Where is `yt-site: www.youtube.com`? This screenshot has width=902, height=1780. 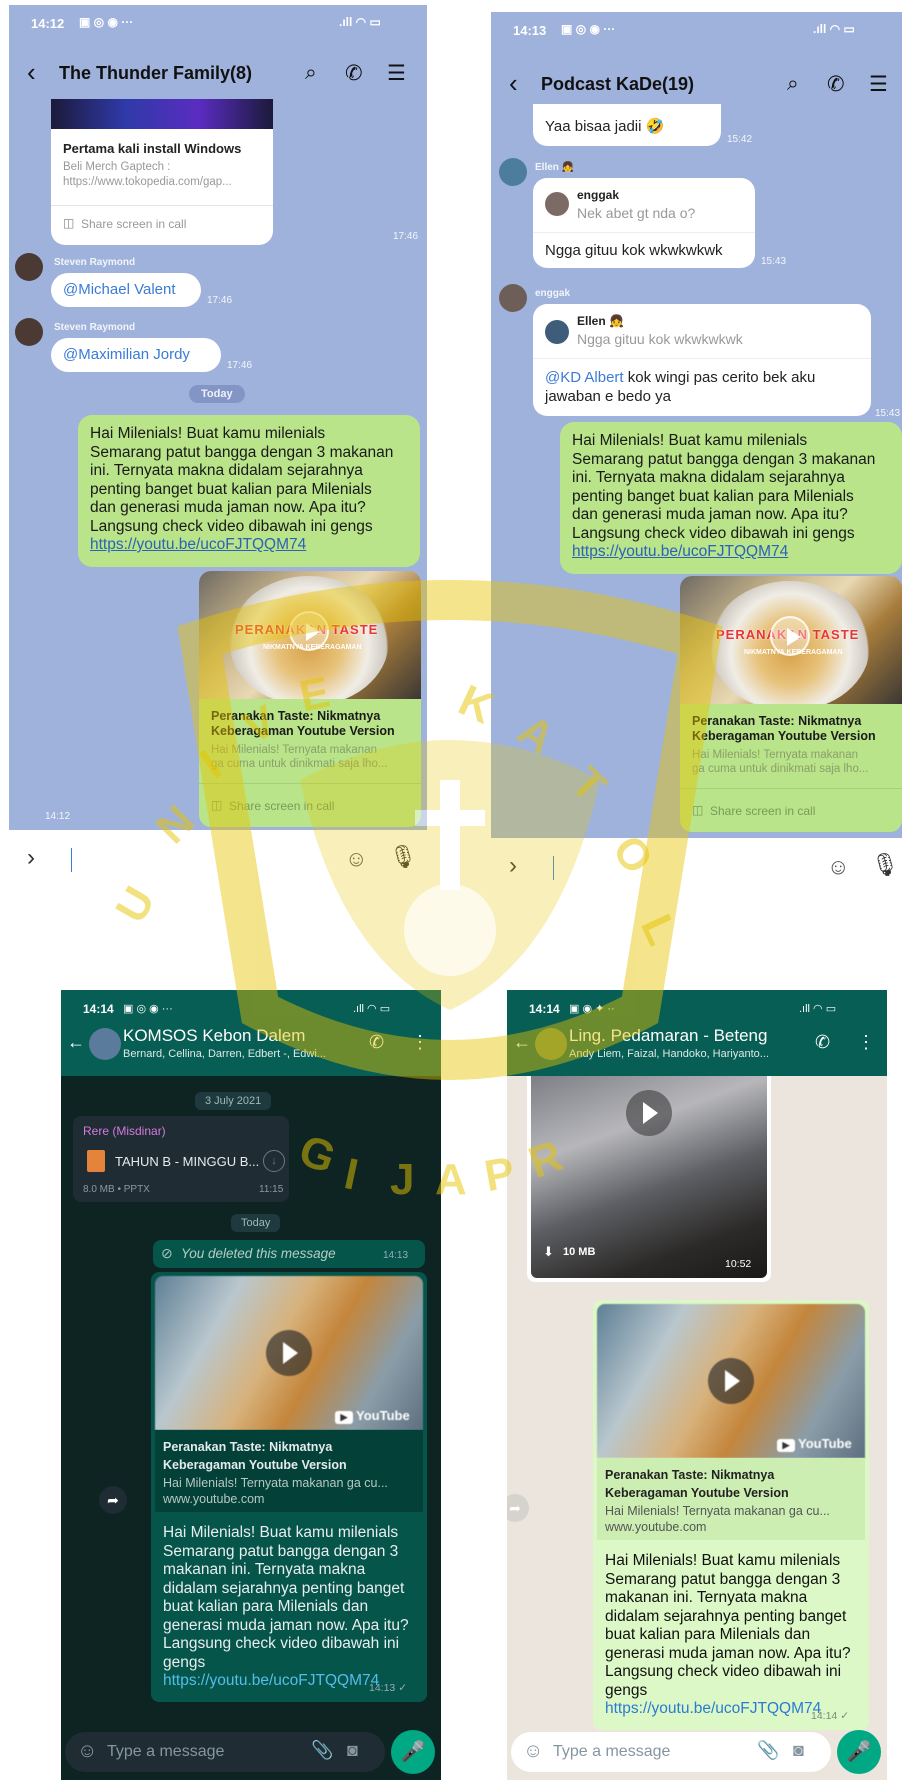
yt-site: www.youtube.com is located at coordinates (656, 1527).